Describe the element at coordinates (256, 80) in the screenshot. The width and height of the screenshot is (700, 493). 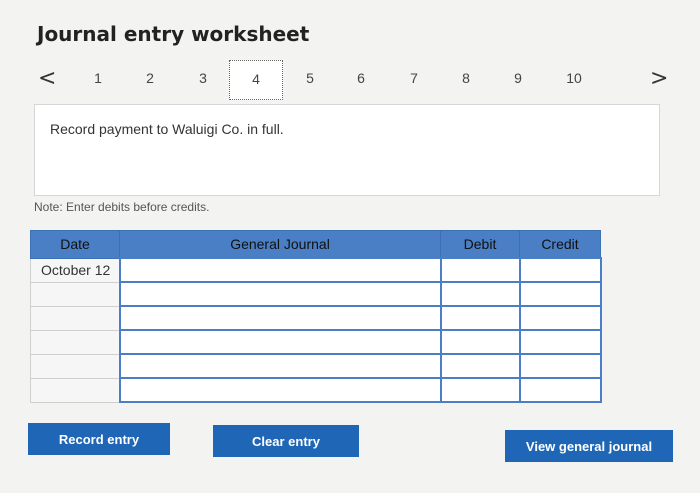
I see `page-4: 4` at that location.